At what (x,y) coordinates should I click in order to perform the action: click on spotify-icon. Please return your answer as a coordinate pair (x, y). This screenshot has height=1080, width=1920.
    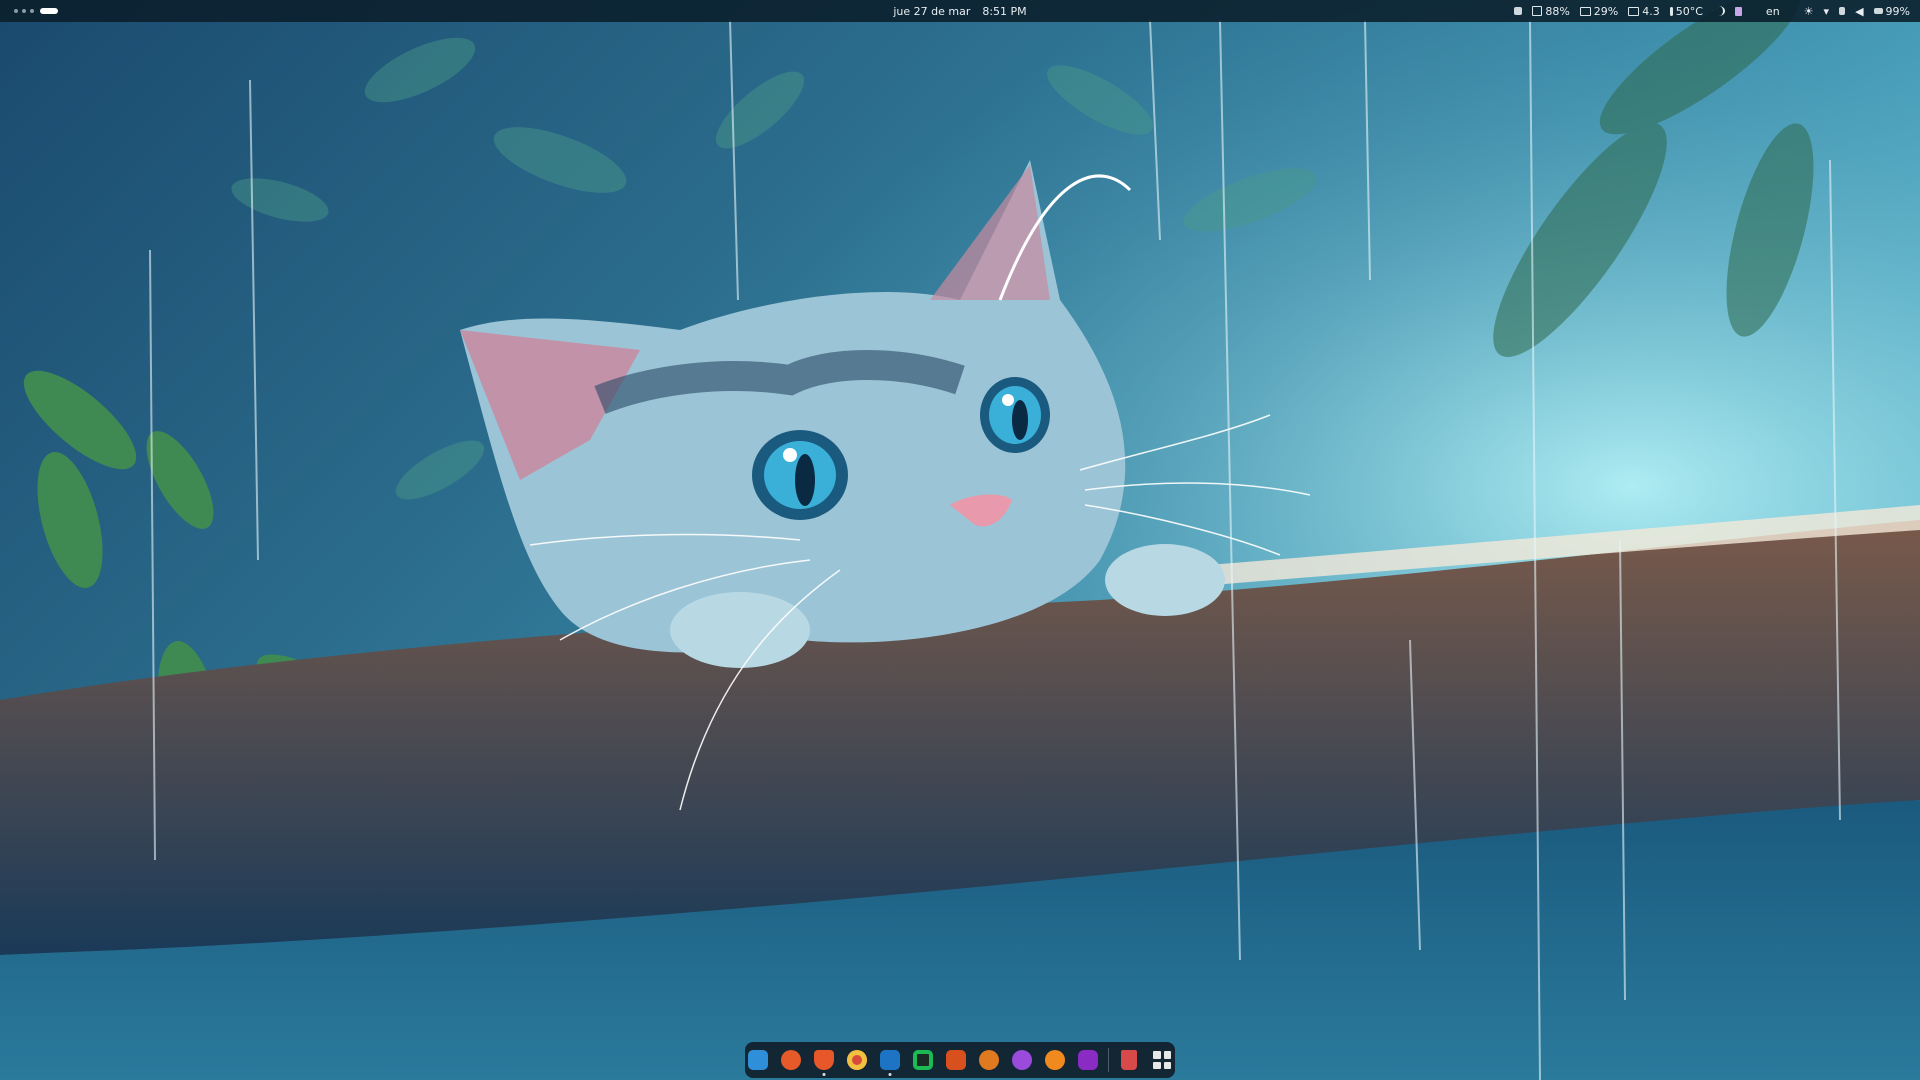
    Looking at the image, I should click on (923, 1060).